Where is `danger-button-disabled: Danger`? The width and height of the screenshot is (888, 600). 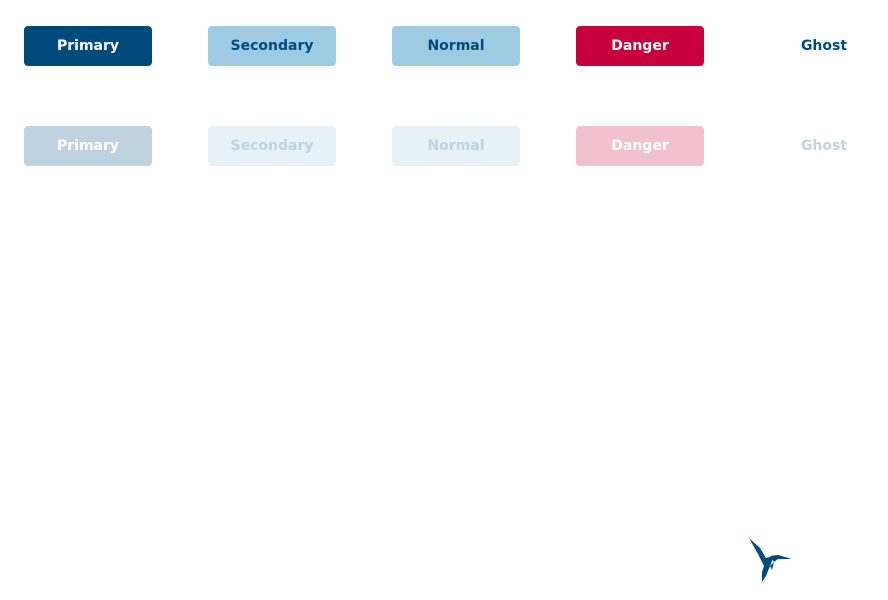 danger-button-disabled: Danger is located at coordinates (640, 146).